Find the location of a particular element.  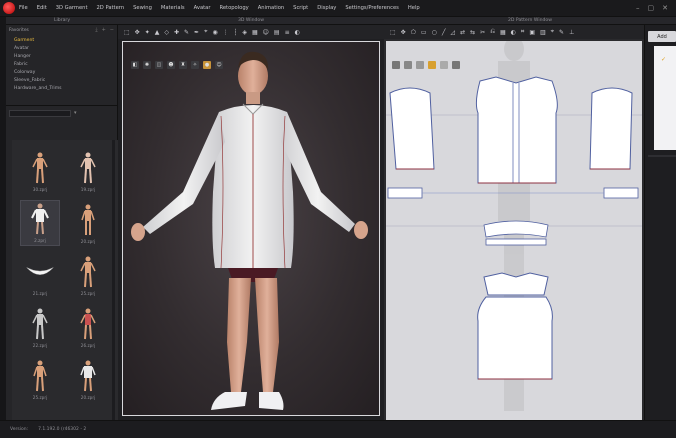

button-icon: ◉ is located at coordinates (214, 32).